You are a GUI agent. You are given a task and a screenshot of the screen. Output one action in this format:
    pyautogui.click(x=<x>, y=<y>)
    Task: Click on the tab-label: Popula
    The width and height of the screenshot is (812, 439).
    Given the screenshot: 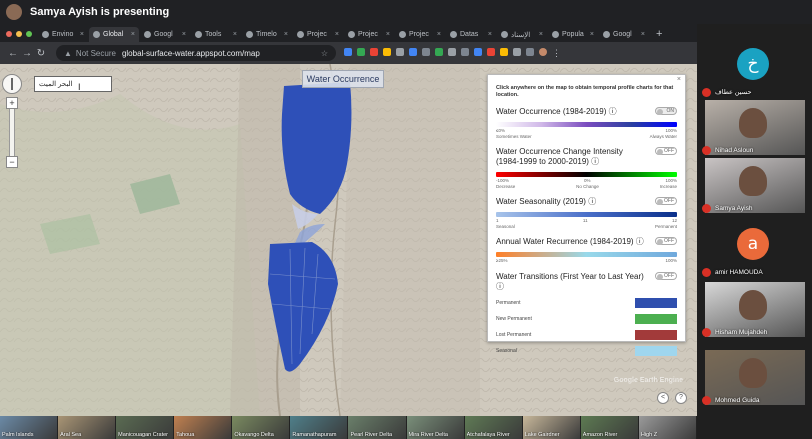 What is the action you would take?
    pyautogui.click(x=573, y=34)
    